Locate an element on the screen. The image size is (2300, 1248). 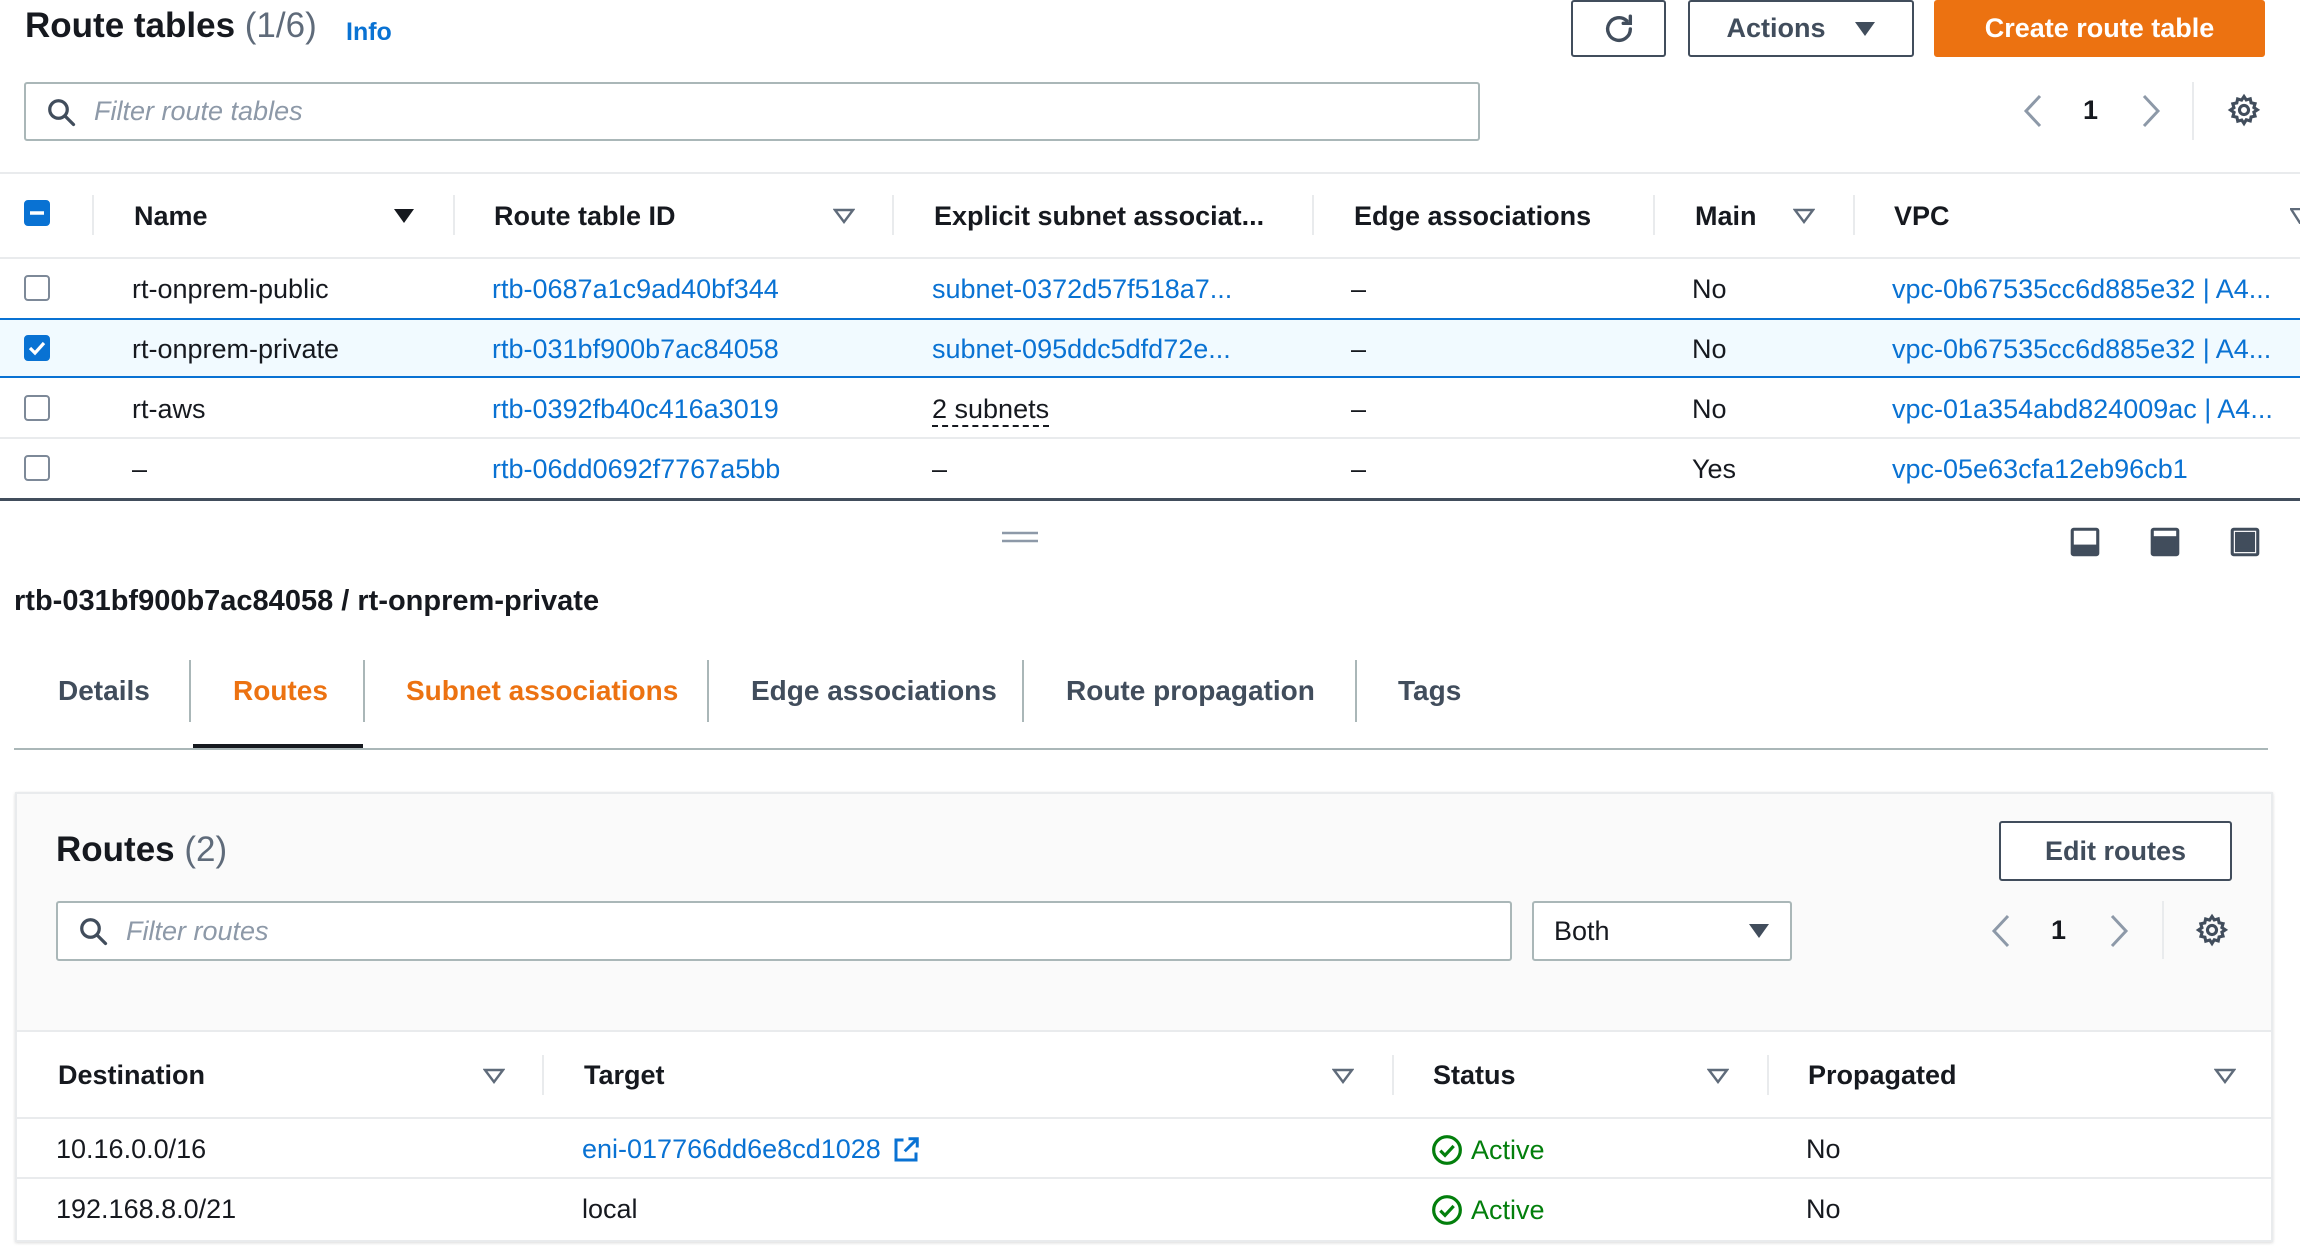
routes-title: Routes (2) is located at coordinates (141, 850).